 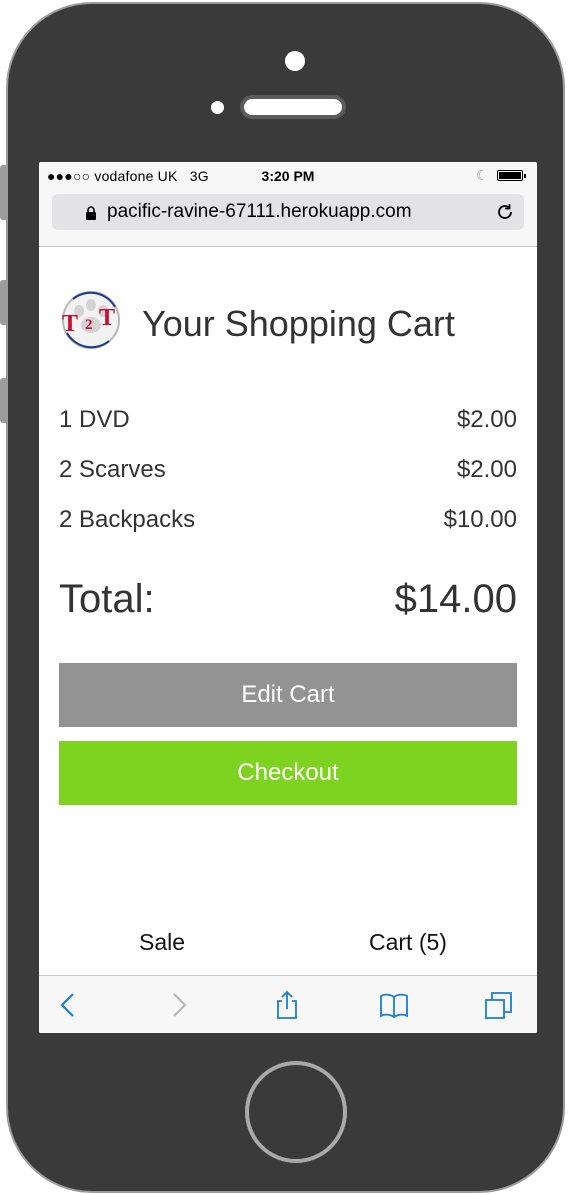 I want to click on total-label: Total:, so click(x=107, y=599).